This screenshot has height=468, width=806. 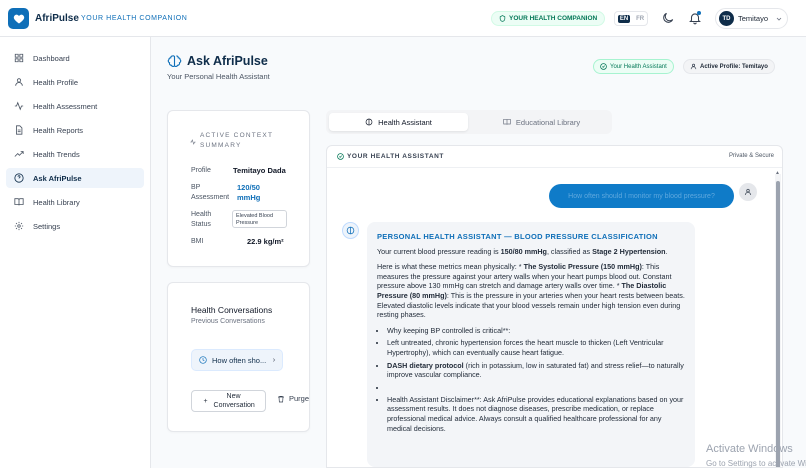 I want to click on tab-educational-library: Educational Library, so click(x=541, y=122).